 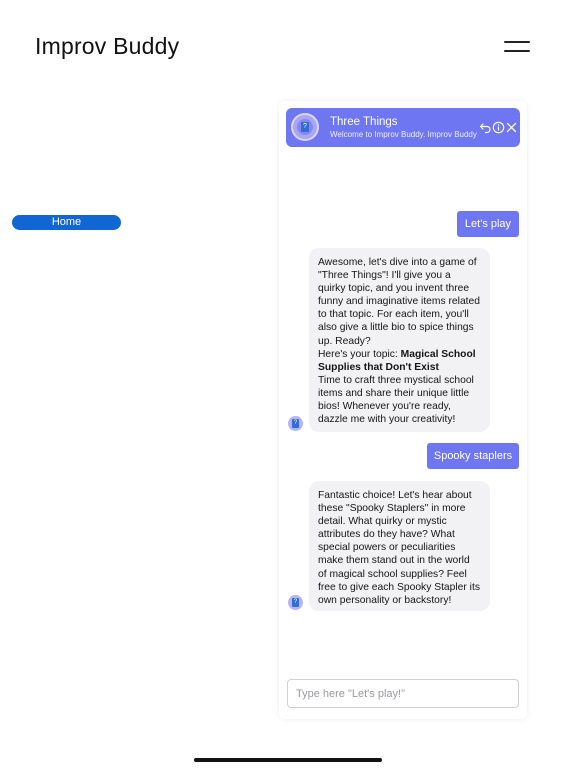 I want to click on hamburger-menu-icon, so click(x=517, y=46).